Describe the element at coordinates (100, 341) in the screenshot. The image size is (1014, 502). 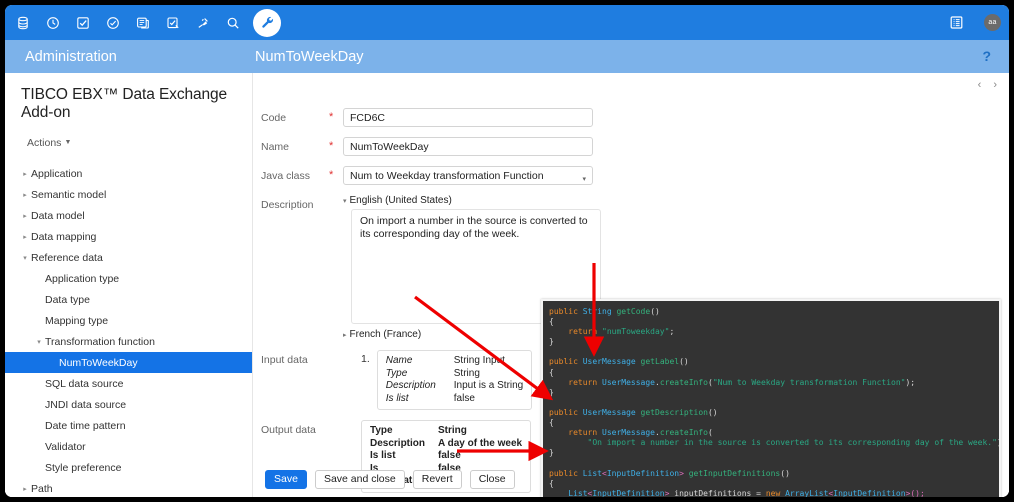
I see `sidebar-item-label: Transformation function` at that location.